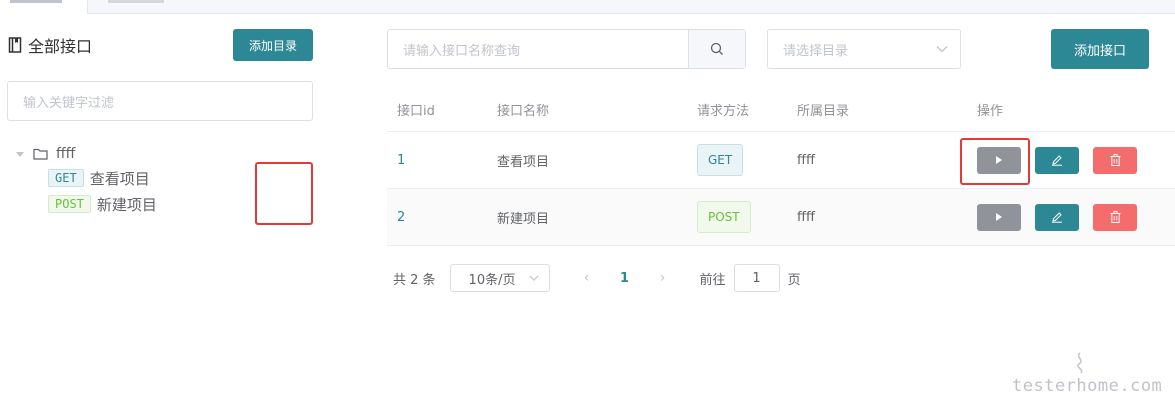 The image size is (1175, 411). I want to click on tree-item-label: 新建项目, so click(126, 204).